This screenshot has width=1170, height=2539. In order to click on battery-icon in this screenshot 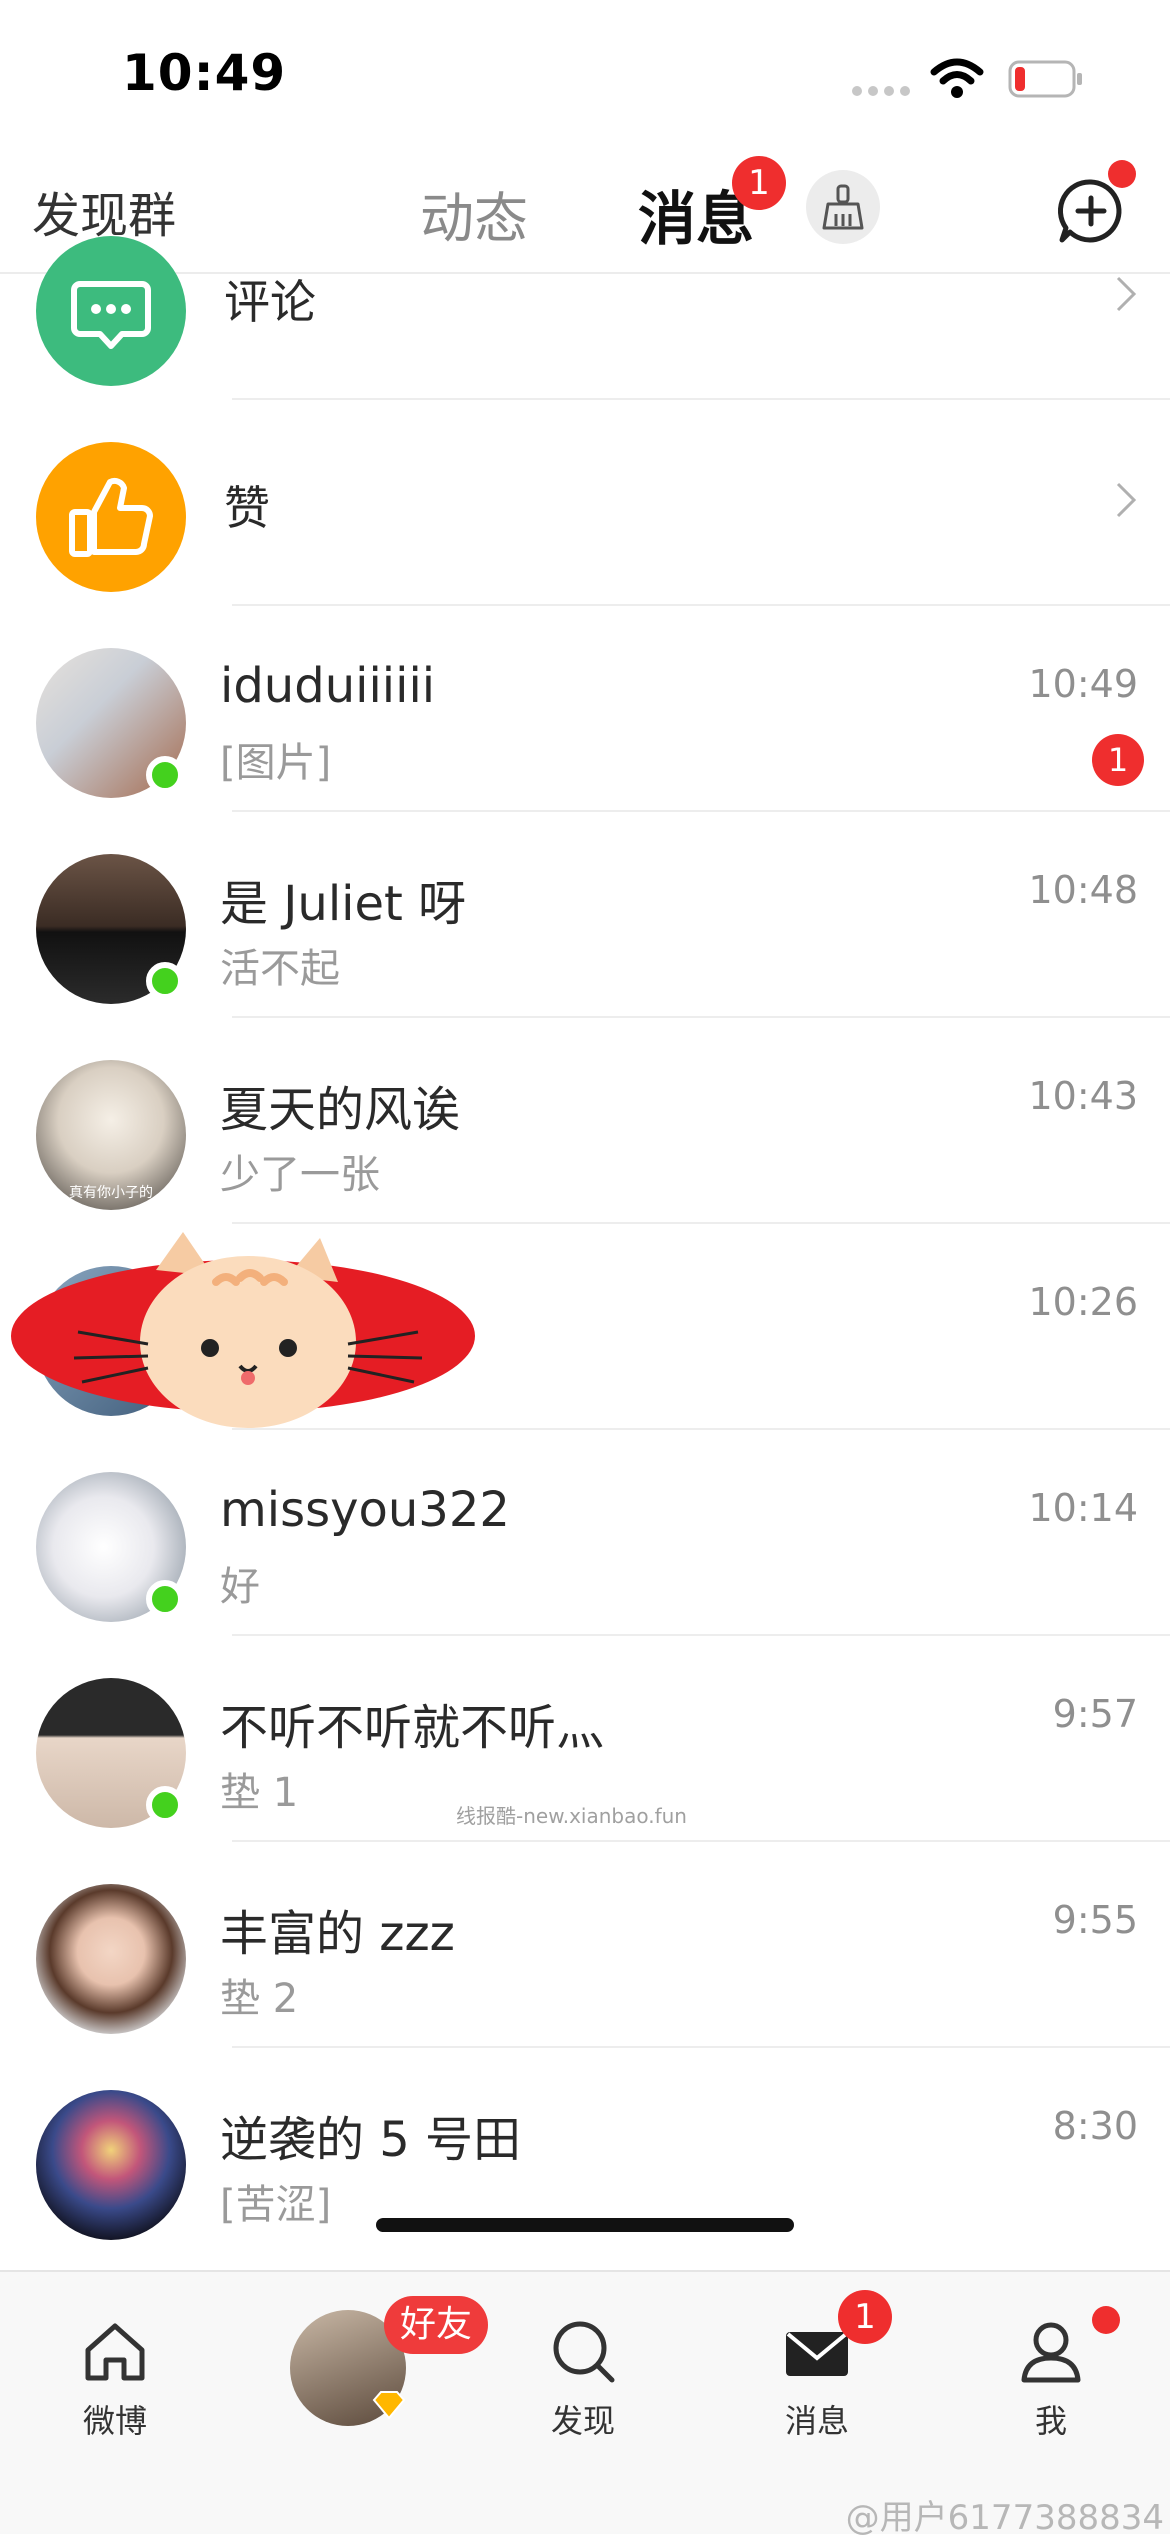, I will do `click(1045, 79)`.